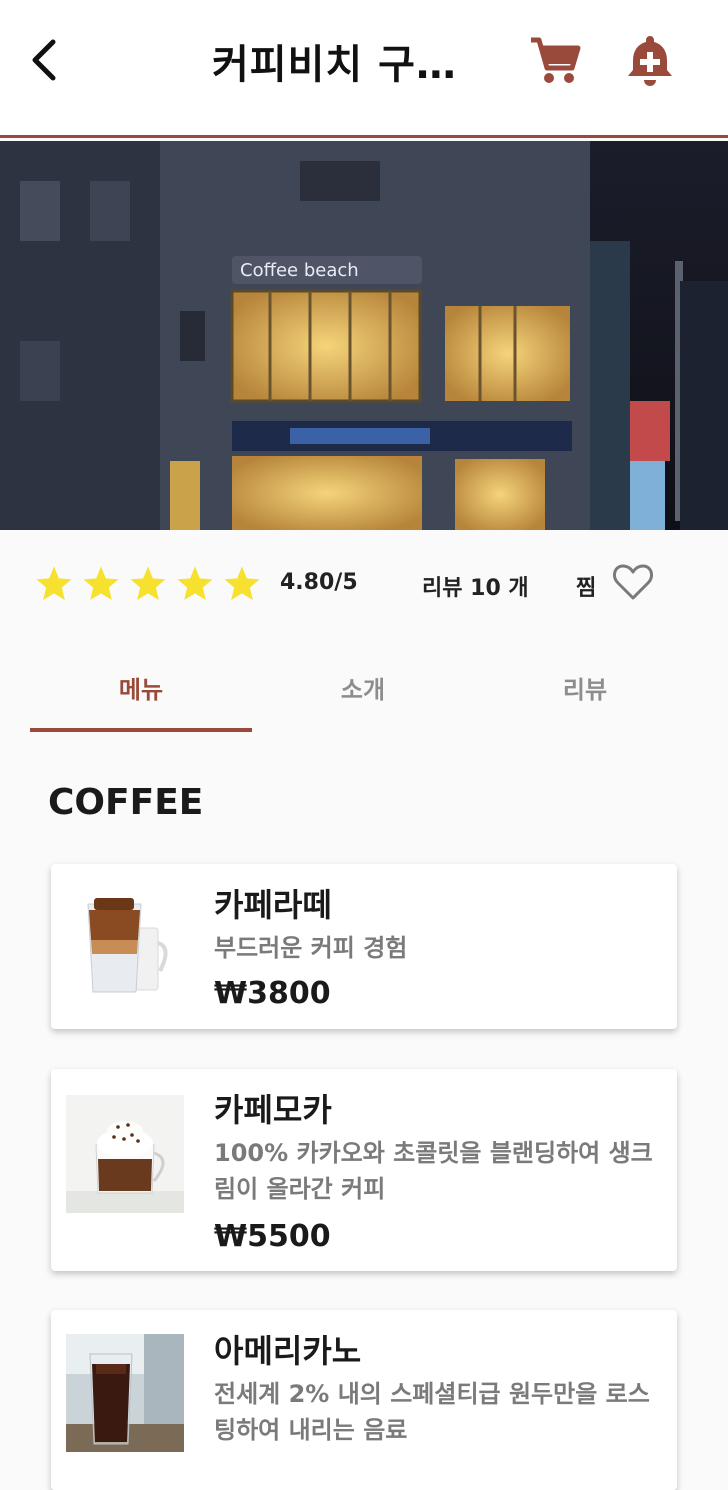 The height and width of the screenshot is (1490, 728). Describe the element at coordinates (288, 1351) in the screenshot. I see `menu-item-name: 아메리카노` at that location.